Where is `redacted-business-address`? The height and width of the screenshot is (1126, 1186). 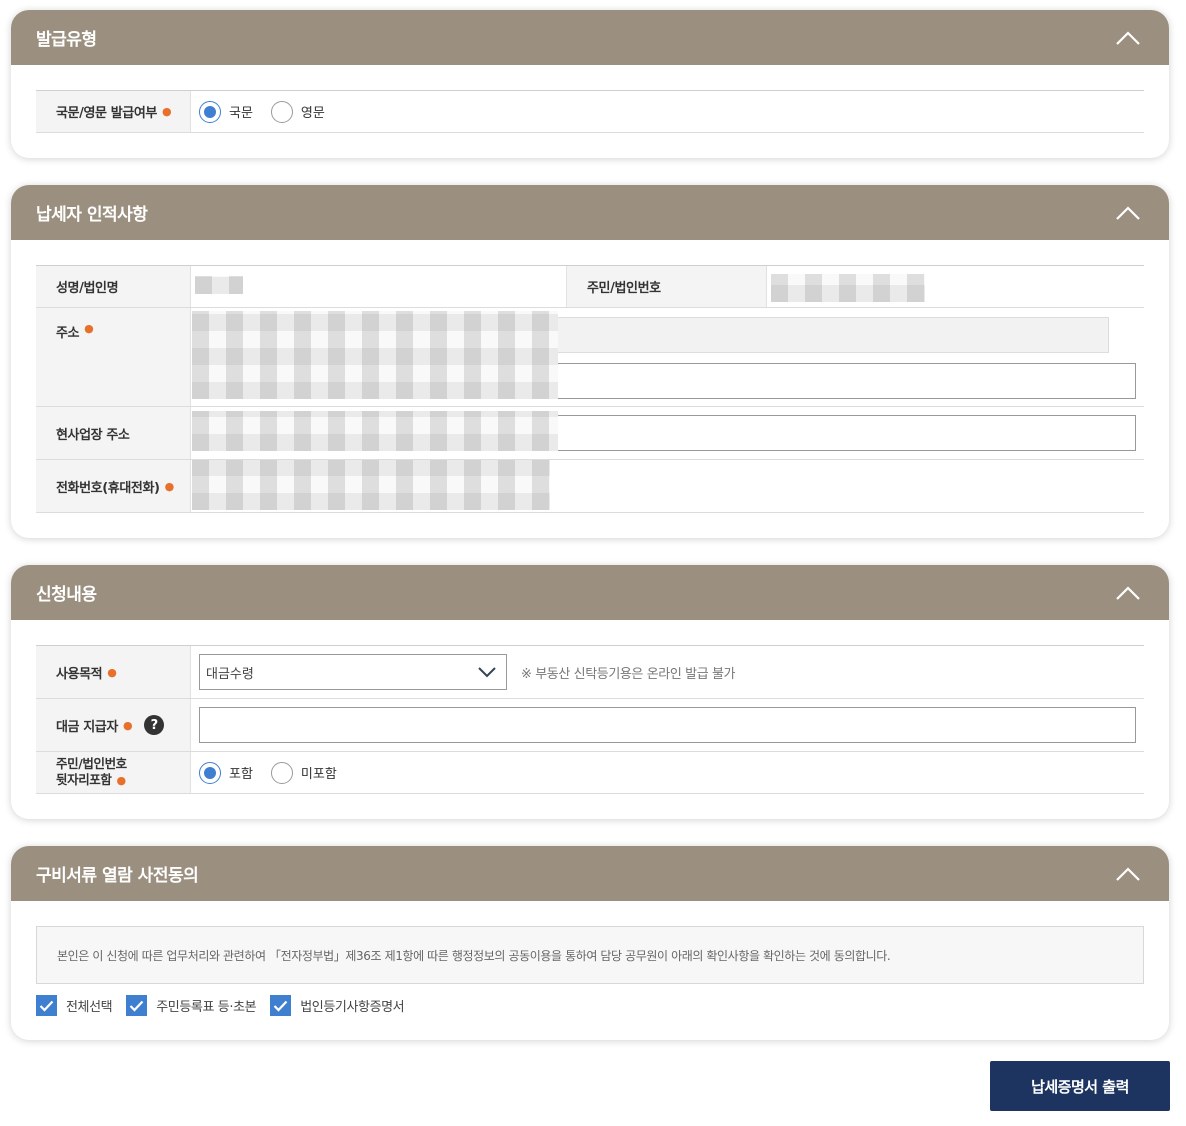 redacted-business-address is located at coordinates (375, 431).